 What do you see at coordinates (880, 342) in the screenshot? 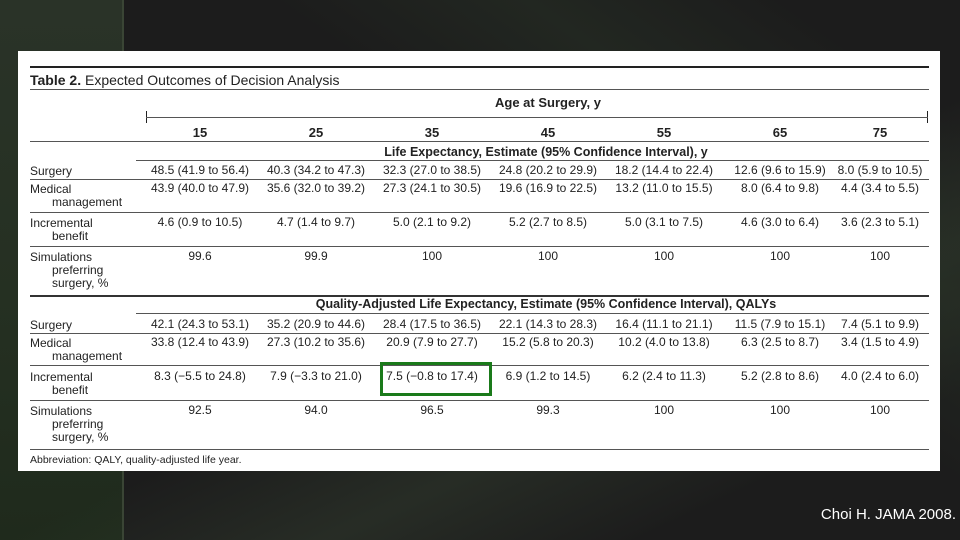
I see `table-cell: 3.4 (1.5 to 4.9)` at bounding box center [880, 342].